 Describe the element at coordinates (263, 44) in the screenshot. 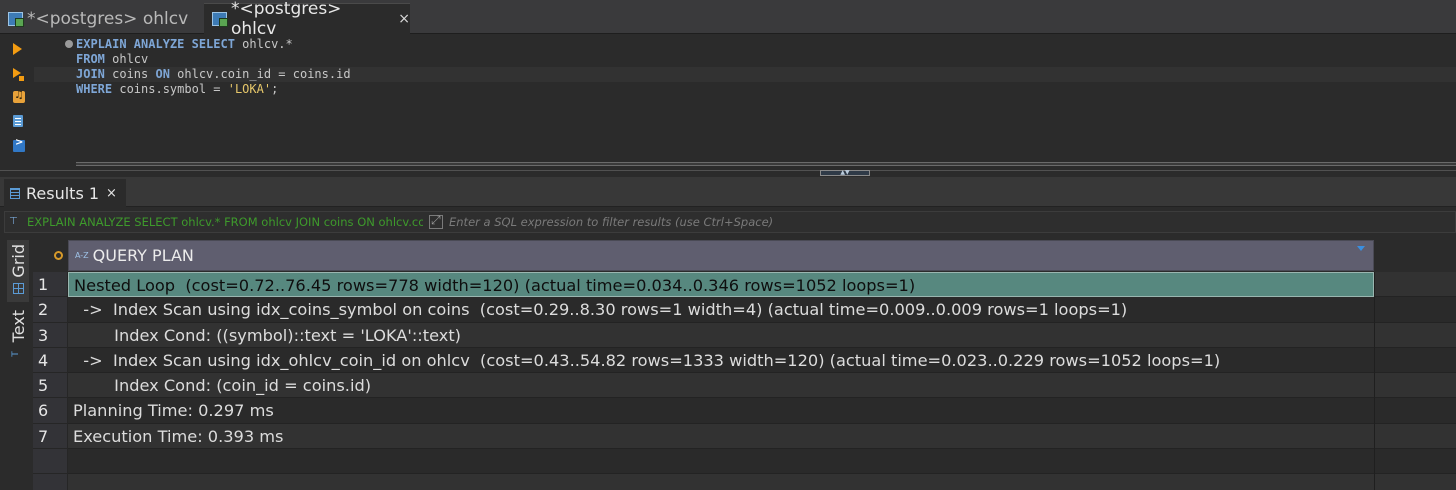

I see `sql-text: ohlcv.*` at that location.